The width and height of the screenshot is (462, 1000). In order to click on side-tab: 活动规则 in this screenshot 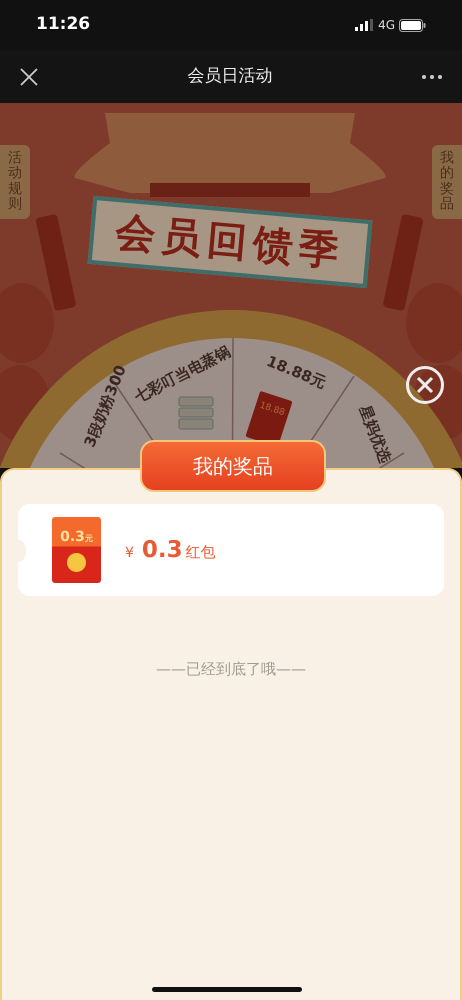, I will do `click(15, 182)`.